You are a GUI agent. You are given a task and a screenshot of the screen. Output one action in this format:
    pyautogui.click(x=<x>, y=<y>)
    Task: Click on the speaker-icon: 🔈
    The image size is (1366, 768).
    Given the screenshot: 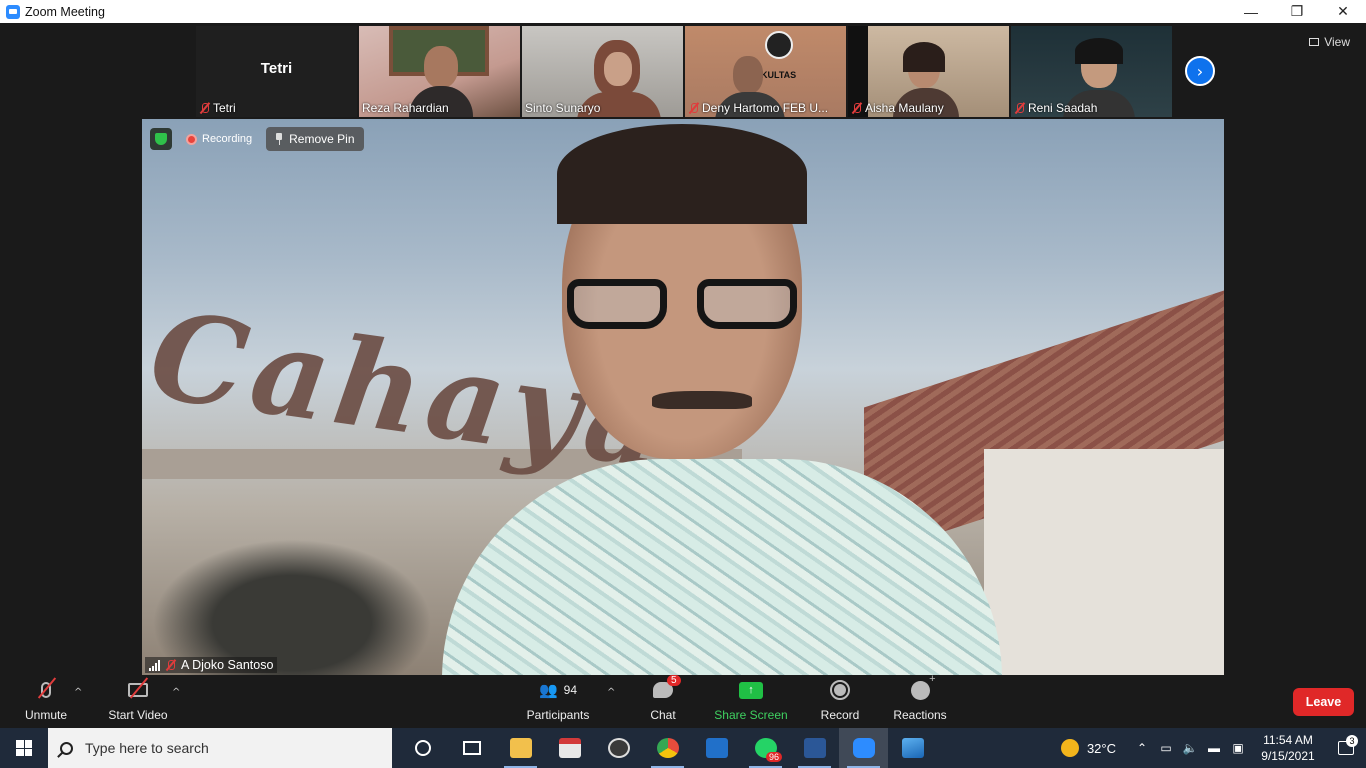 What is the action you would take?
    pyautogui.click(x=1190, y=748)
    